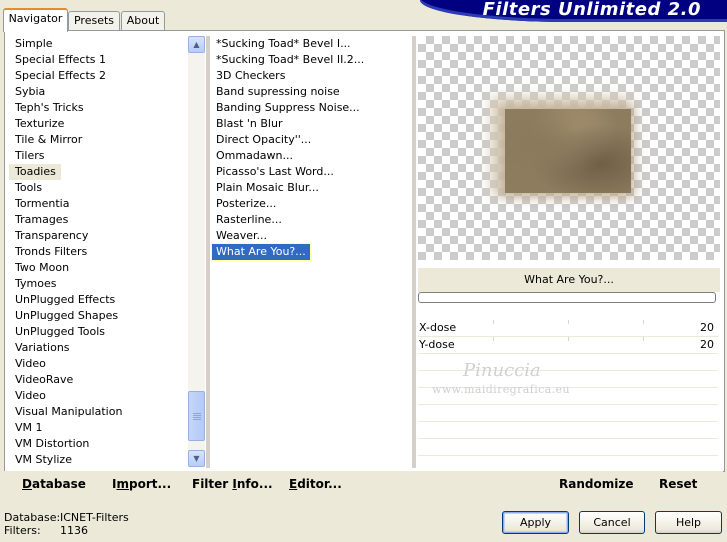  Describe the element at coordinates (103, 140) in the screenshot. I see `category-item: Tile & Mirror` at that location.